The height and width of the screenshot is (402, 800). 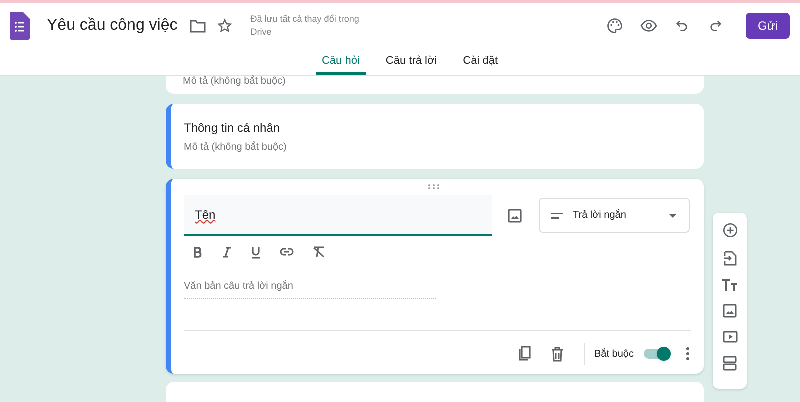 I want to click on clear-formatting-icon, so click(x=319, y=252).